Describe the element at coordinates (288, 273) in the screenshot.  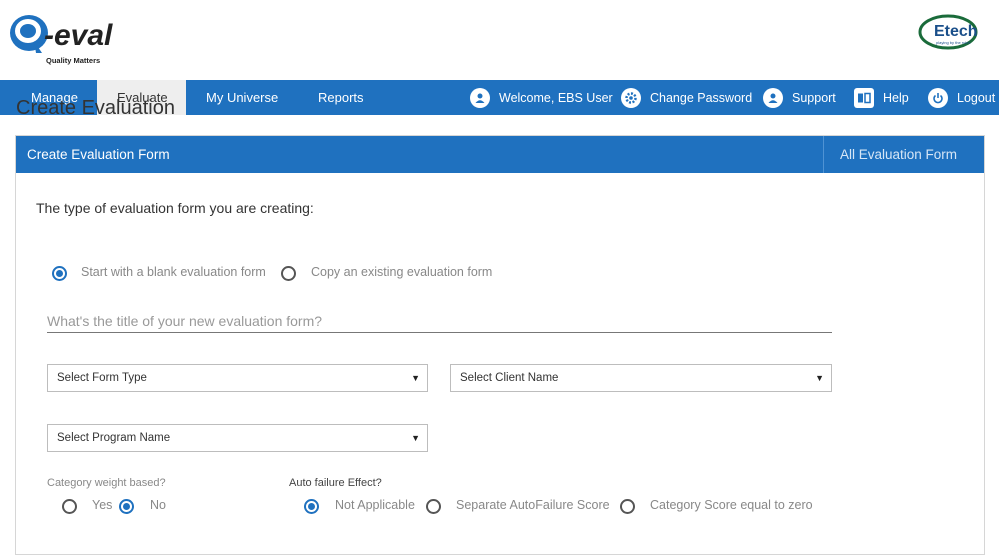
I see `radio-copy-existing` at that location.